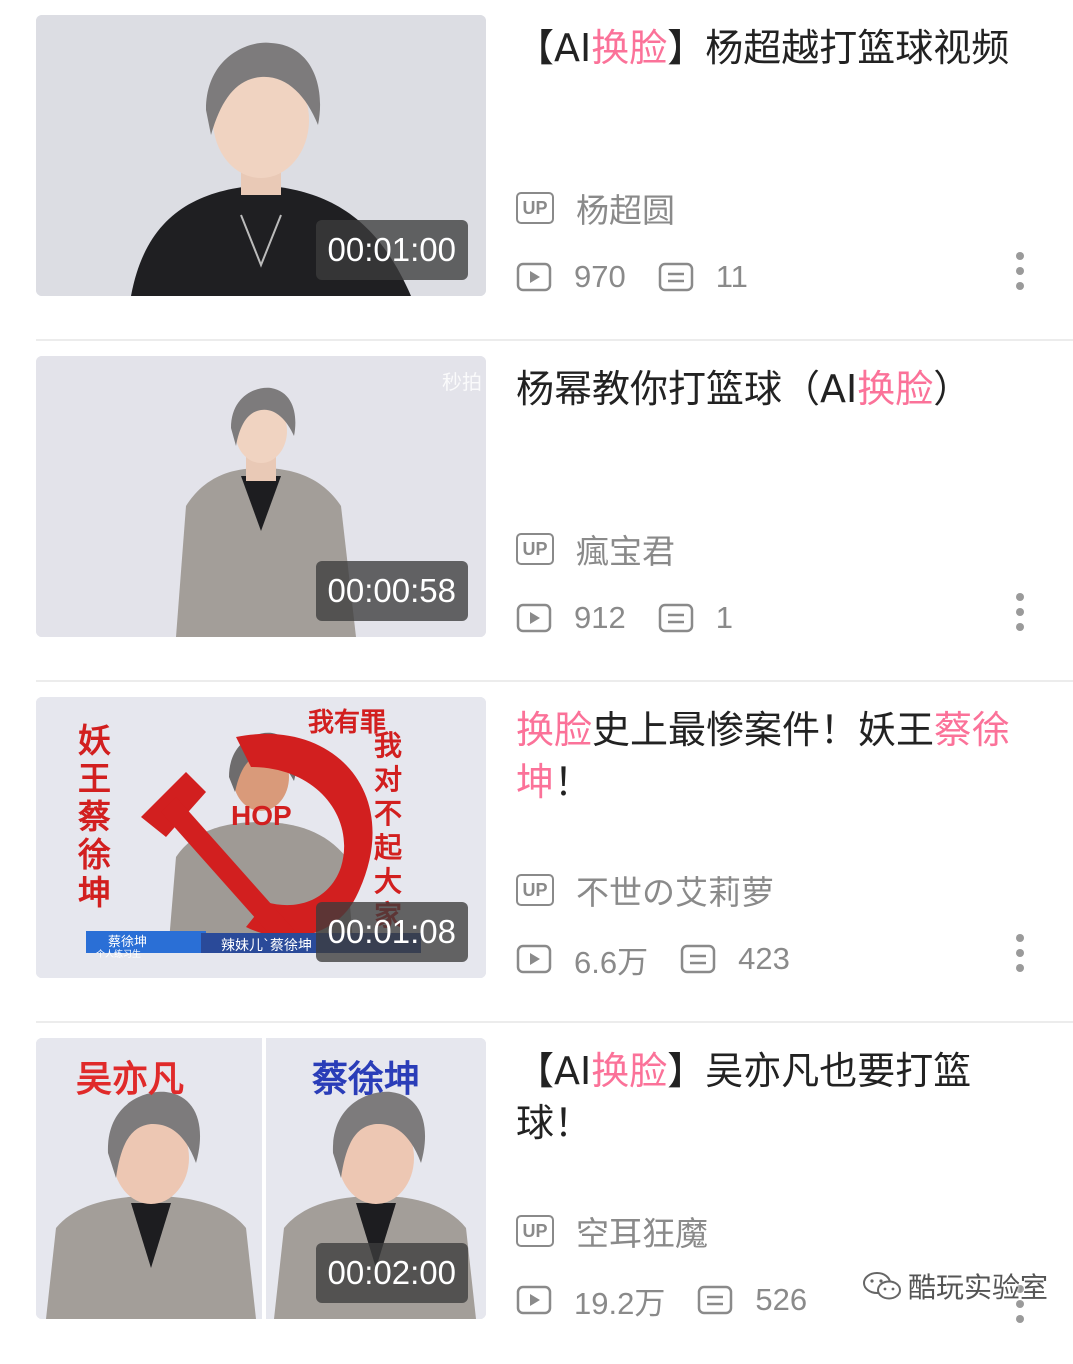  What do you see at coordinates (677, 1300) in the screenshot?
I see `stats-row: 19.2万 526` at bounding box center [677, 1300].